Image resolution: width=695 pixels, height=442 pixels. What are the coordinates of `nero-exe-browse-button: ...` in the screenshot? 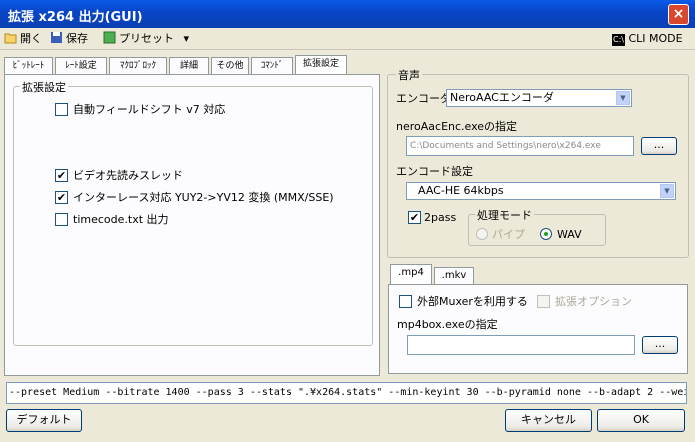 It's located at (659, 146).